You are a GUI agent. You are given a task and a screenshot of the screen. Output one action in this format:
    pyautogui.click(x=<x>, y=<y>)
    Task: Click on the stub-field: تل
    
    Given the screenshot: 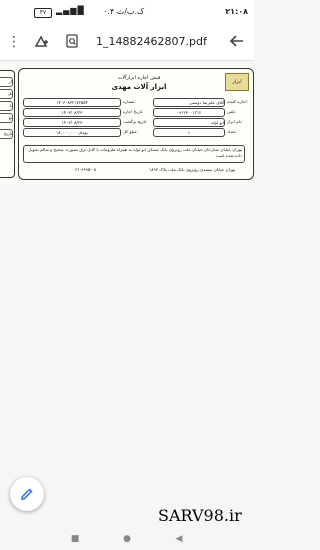 What is the action you would take?
    pyautogui.click(x=6, y=94)
    